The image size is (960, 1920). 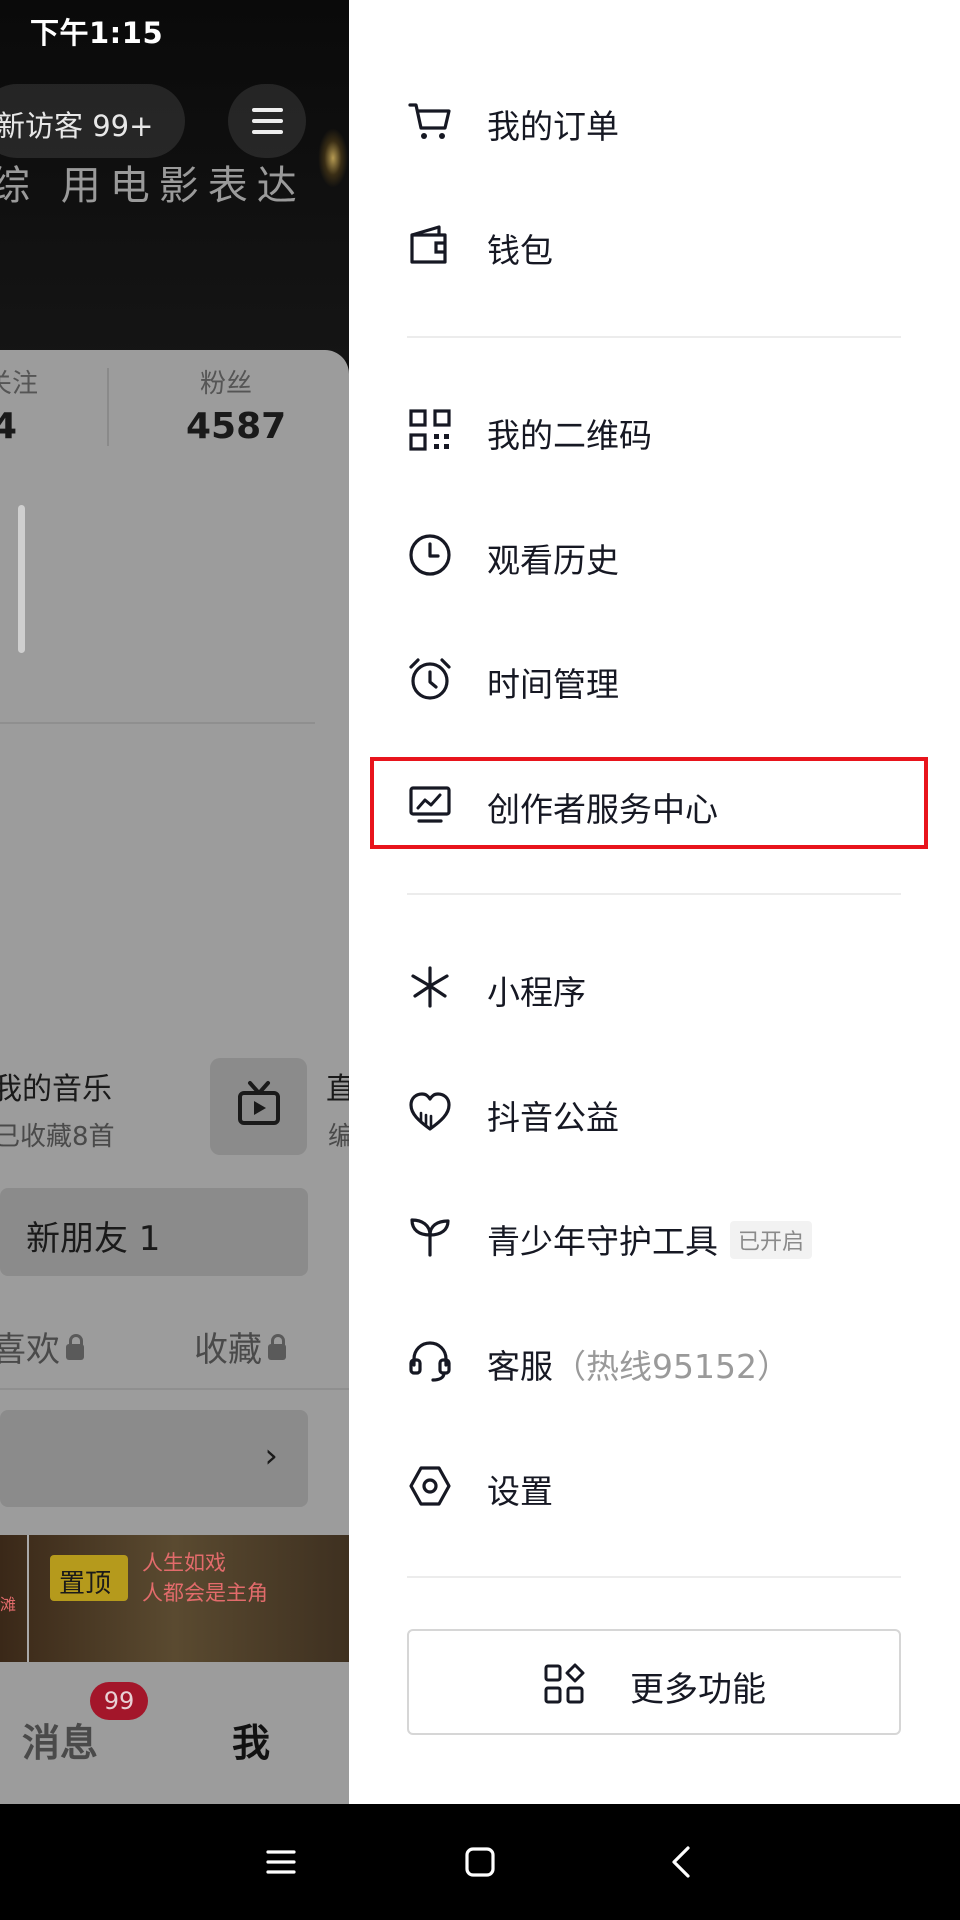 I want to click on system-navigation-bar, so click(x=480, y=1862).